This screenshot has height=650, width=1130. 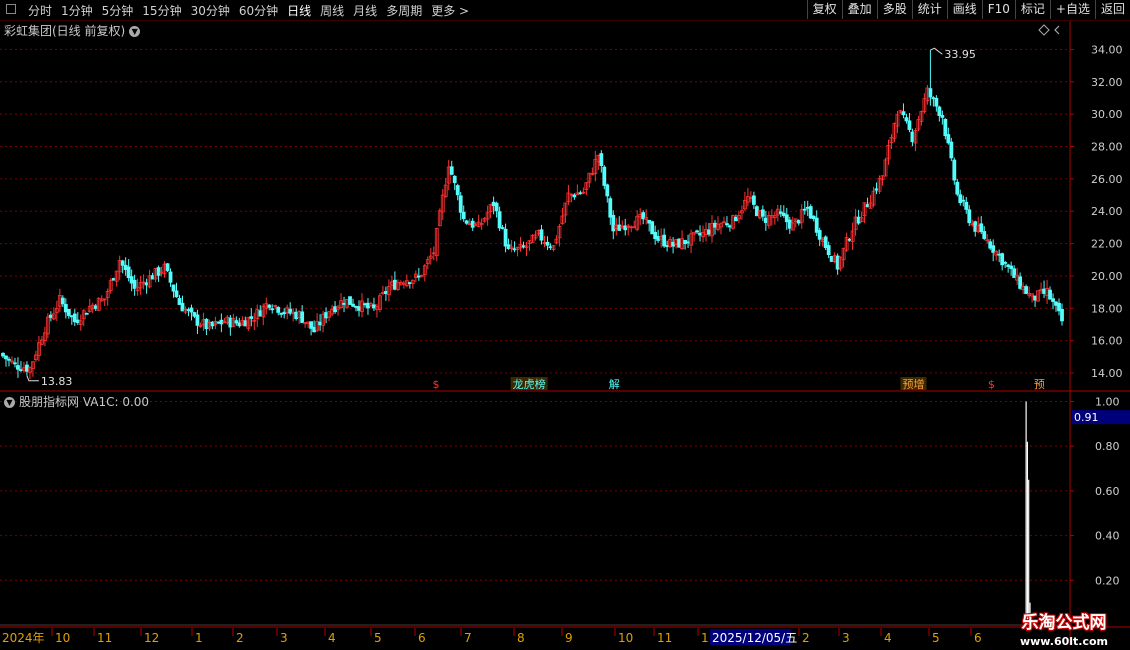 I want to click on action-button-8: 返回, so click(x=1112, y=9).